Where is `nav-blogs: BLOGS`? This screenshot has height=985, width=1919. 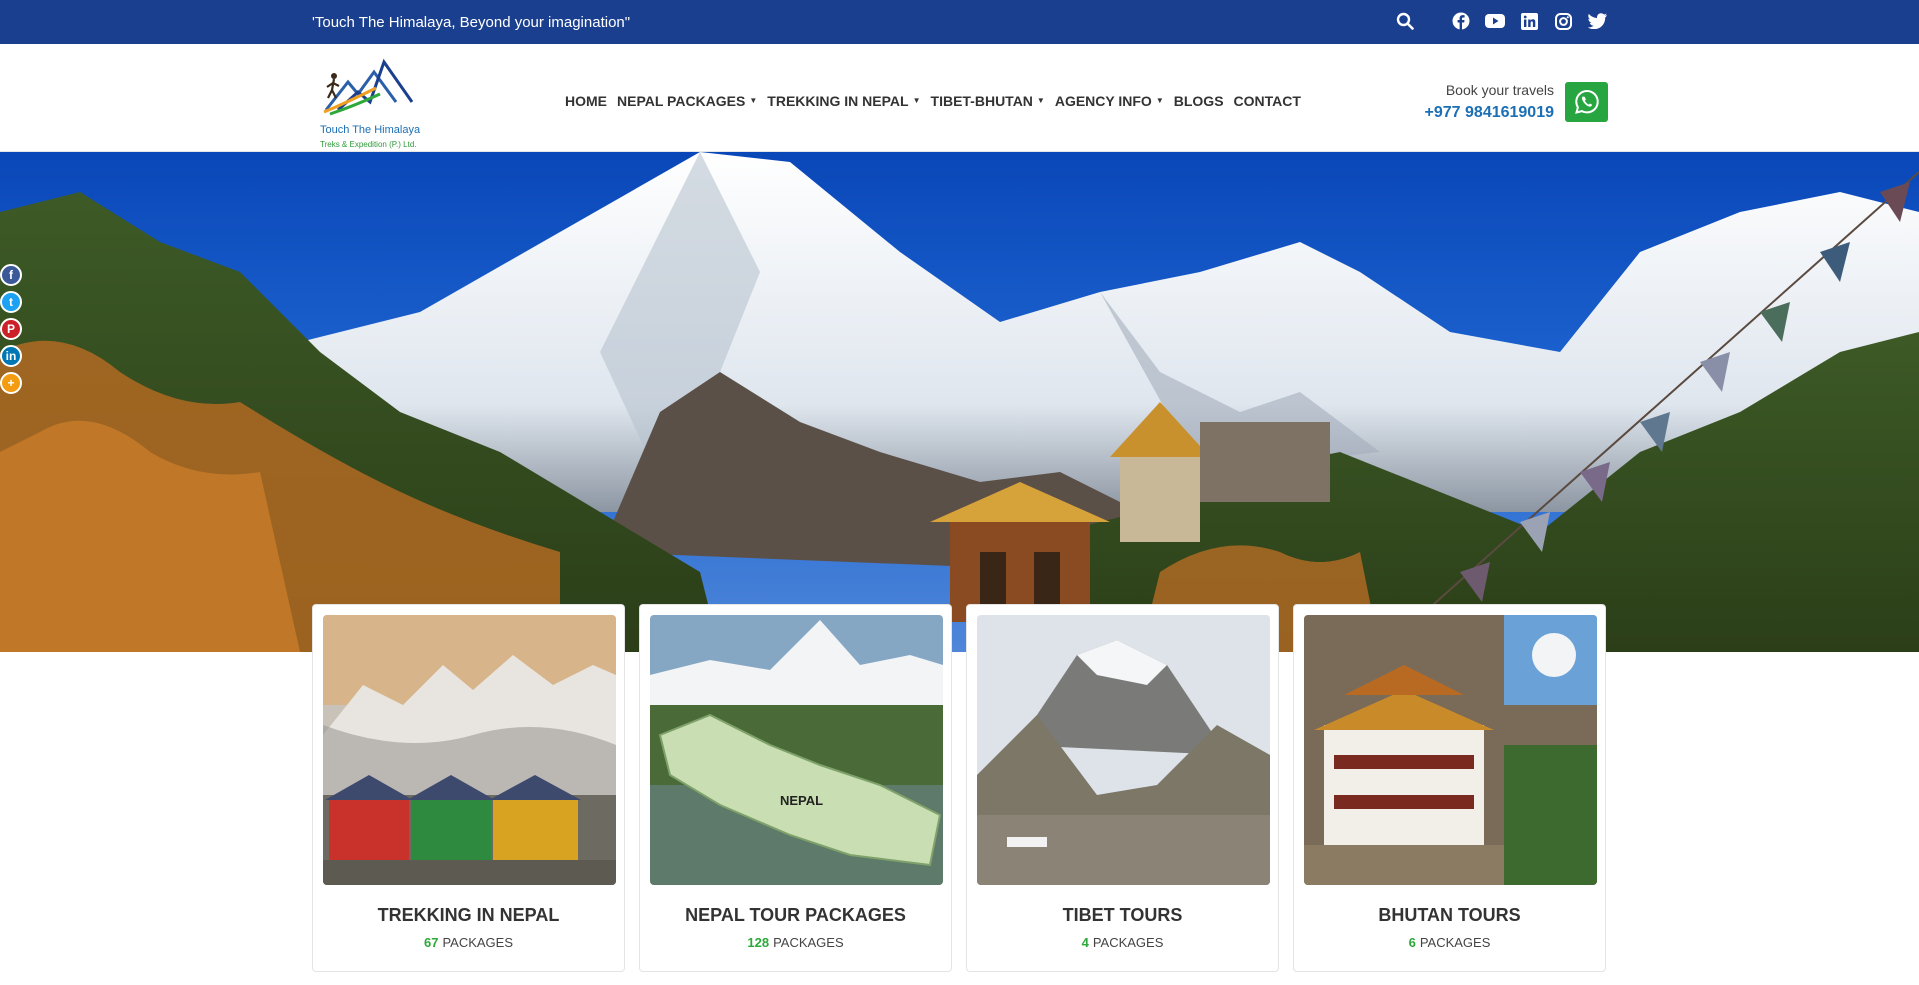 nav-blogs: BLOGS is located at coordinates (1199, 101).